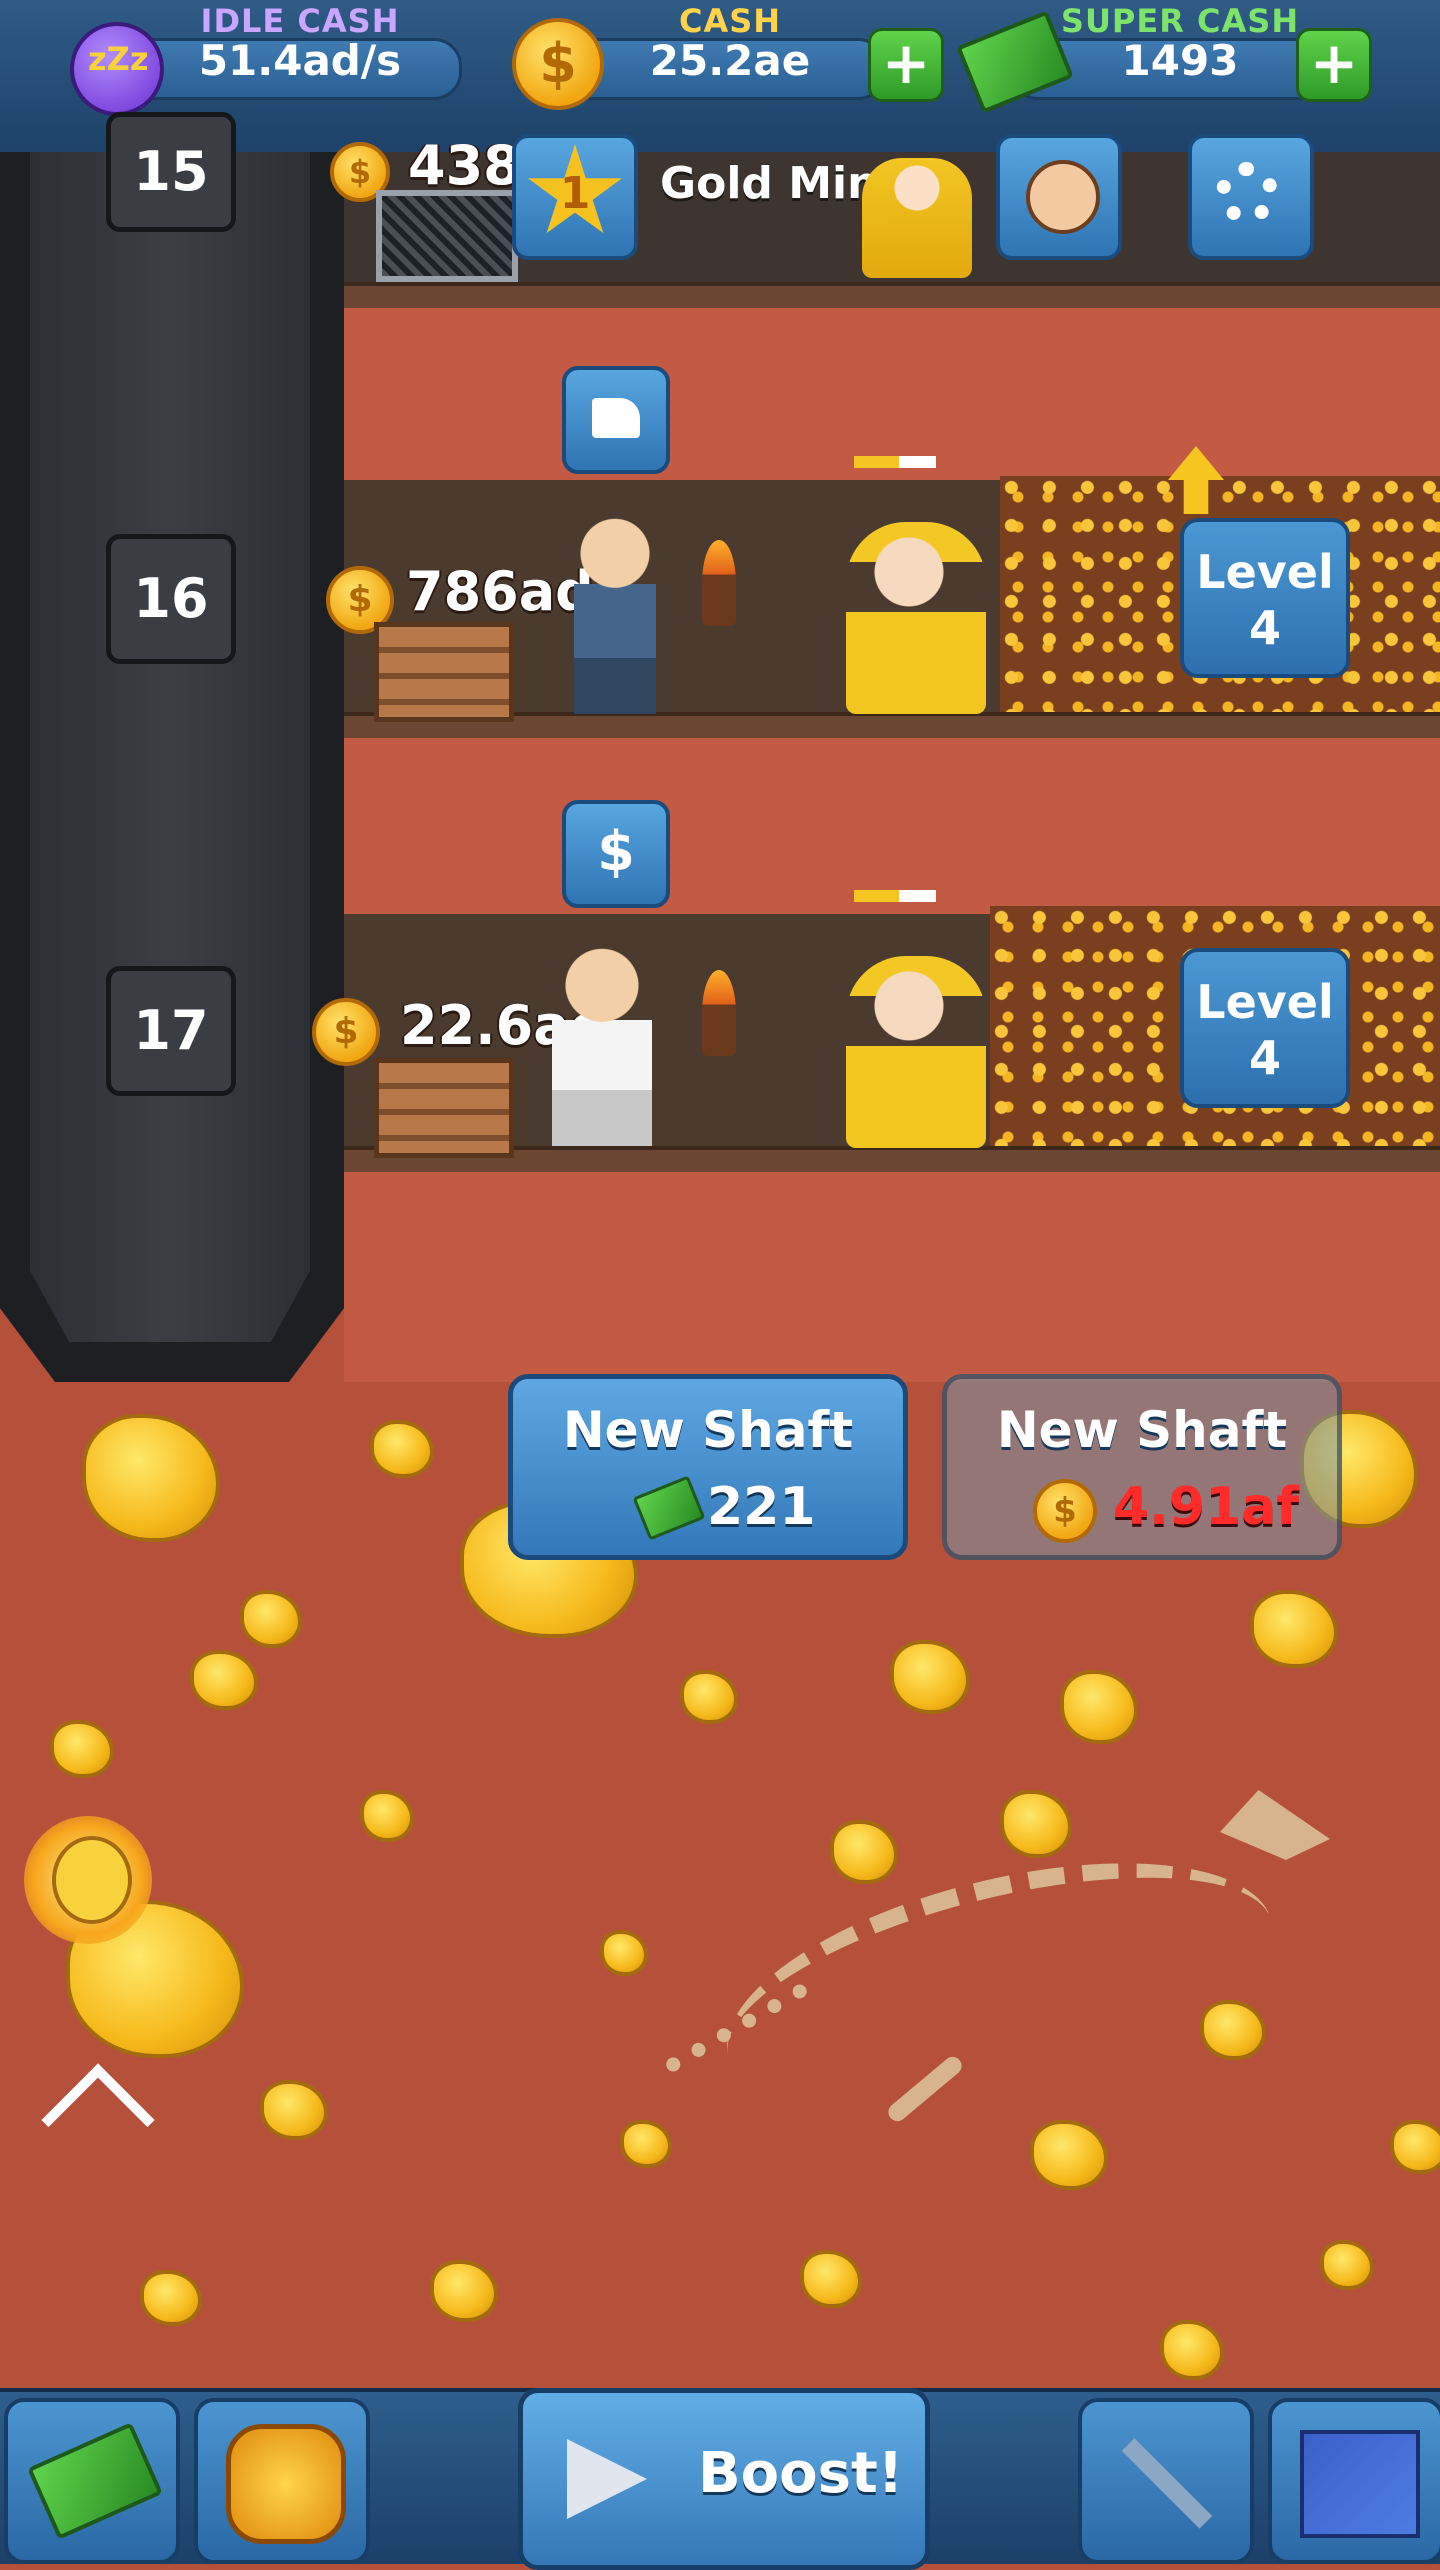  Describe the element at coordinates (719, 583) in the screenshot. I see `shaft-16-torch` at that location.